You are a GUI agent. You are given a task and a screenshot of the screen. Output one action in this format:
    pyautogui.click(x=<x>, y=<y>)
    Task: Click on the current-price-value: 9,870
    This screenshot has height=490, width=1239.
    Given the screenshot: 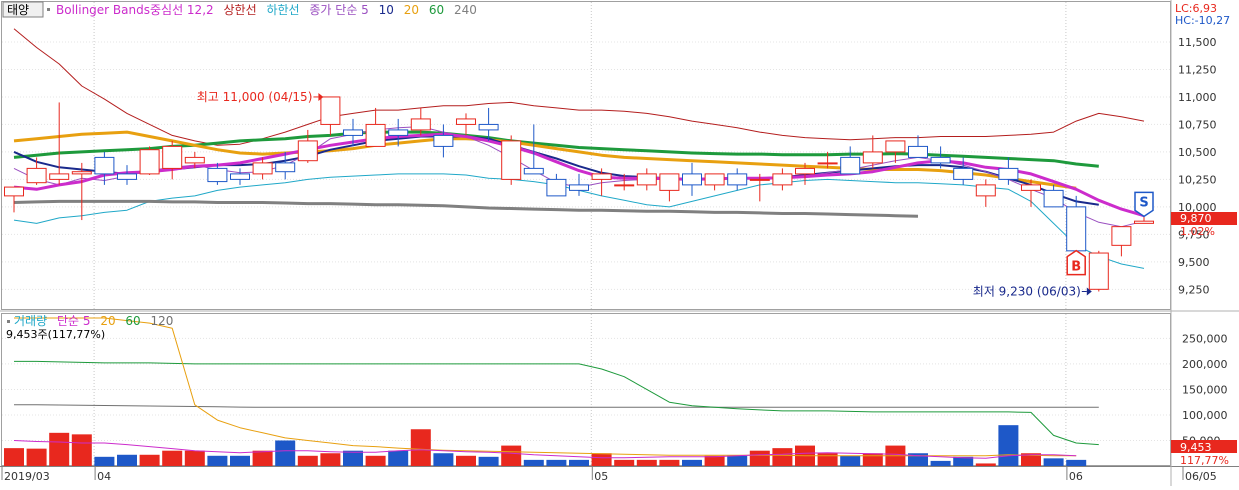 What is the action you would take?
    pyautogui.click(x=1196, y=218)
    